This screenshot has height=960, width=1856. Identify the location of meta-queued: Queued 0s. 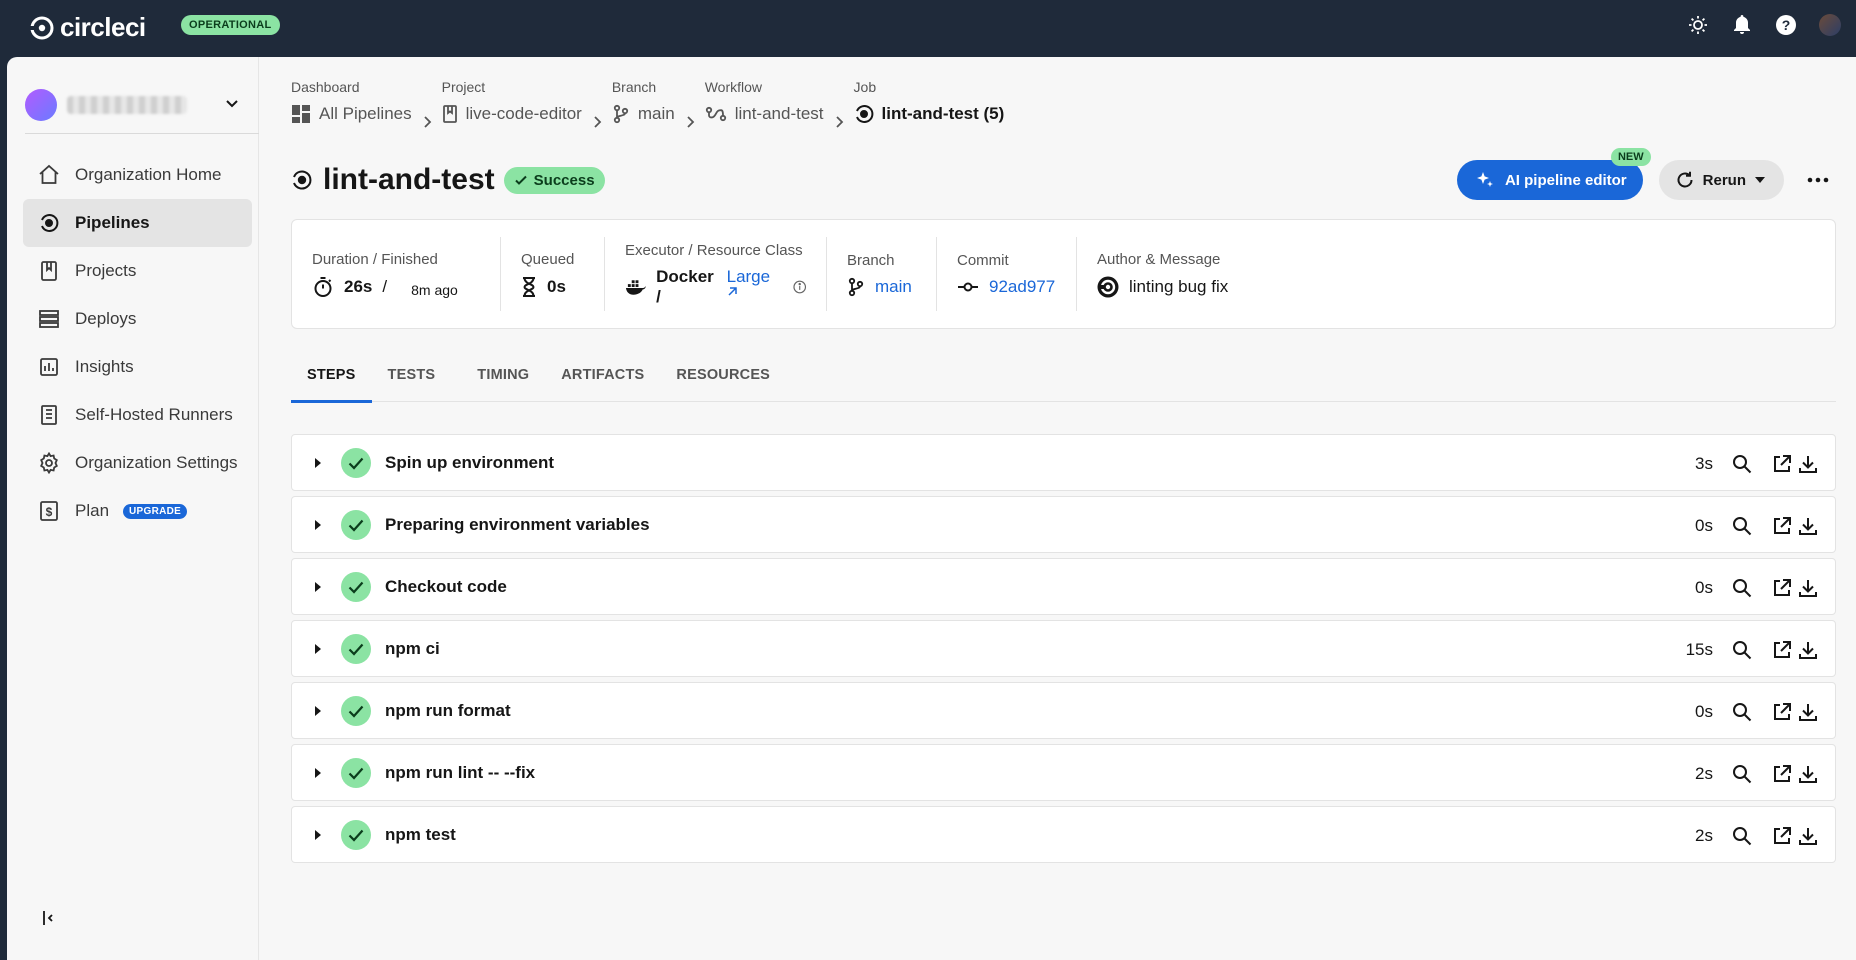
(552, 274).